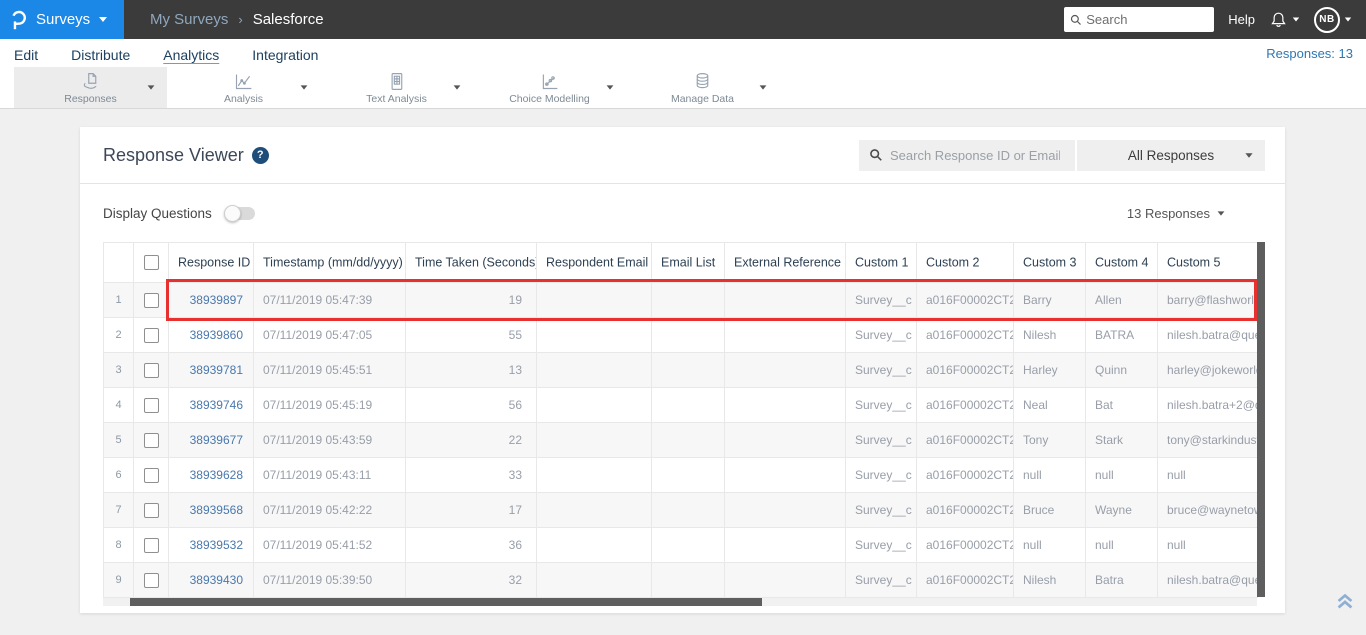  Describe the element at coordinates (549, 98) in the screenshot. I see `toolbar-item-label: Choice Modelling` at that location.